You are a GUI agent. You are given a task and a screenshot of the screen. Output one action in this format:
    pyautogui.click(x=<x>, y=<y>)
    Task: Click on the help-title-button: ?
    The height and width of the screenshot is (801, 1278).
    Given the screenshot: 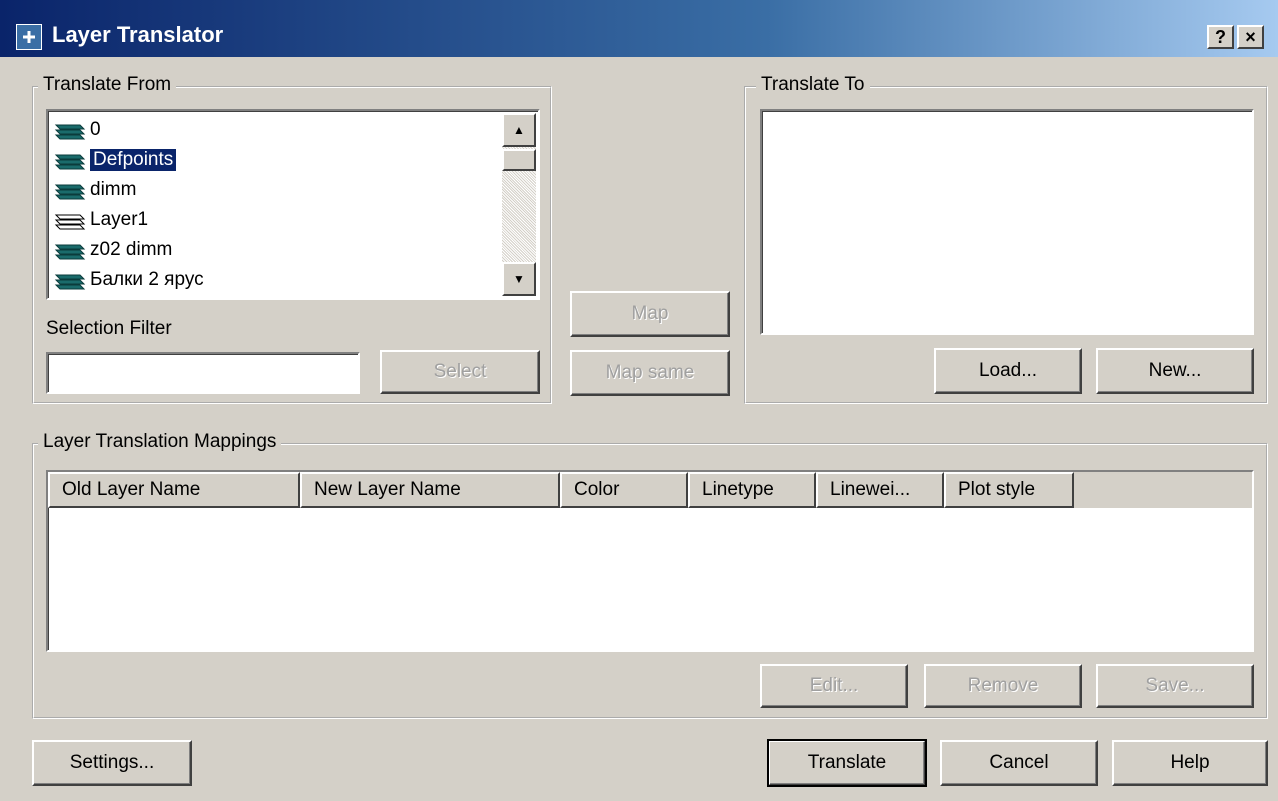 What is the action you would take?
    pyautogui.click(x=1220, y=37)
    